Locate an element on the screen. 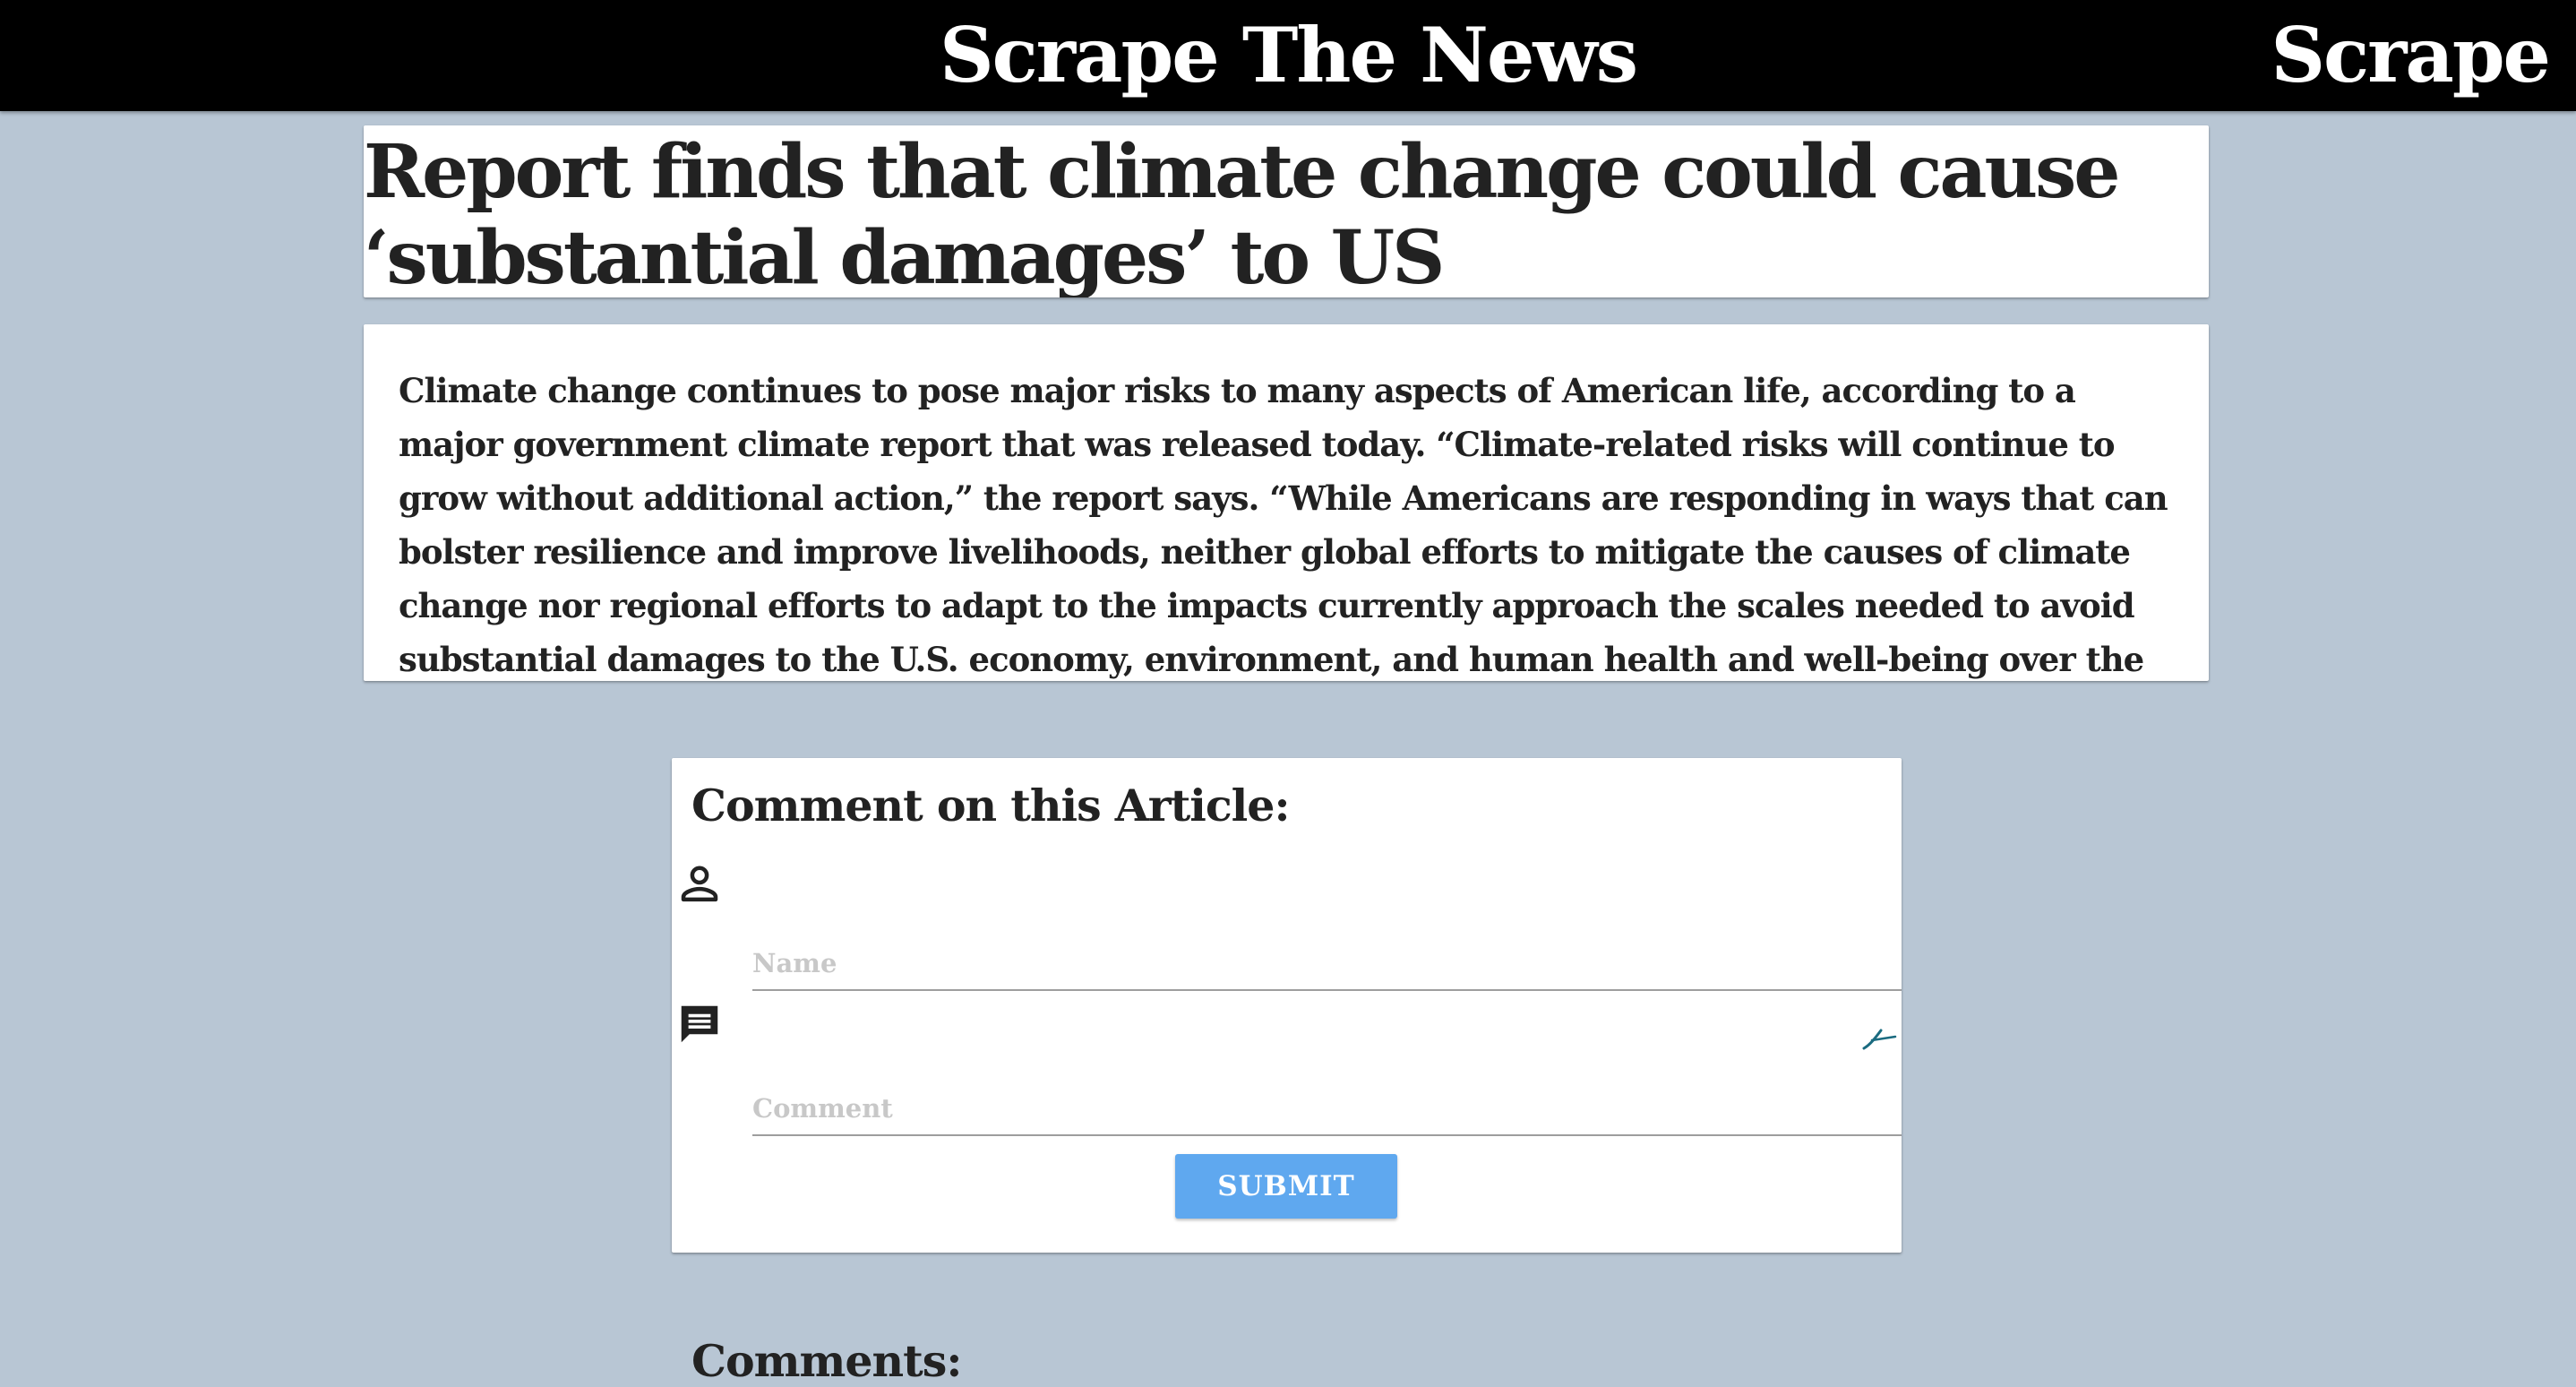  comments-heading: Comments: is located at coordinates (826, 1361).